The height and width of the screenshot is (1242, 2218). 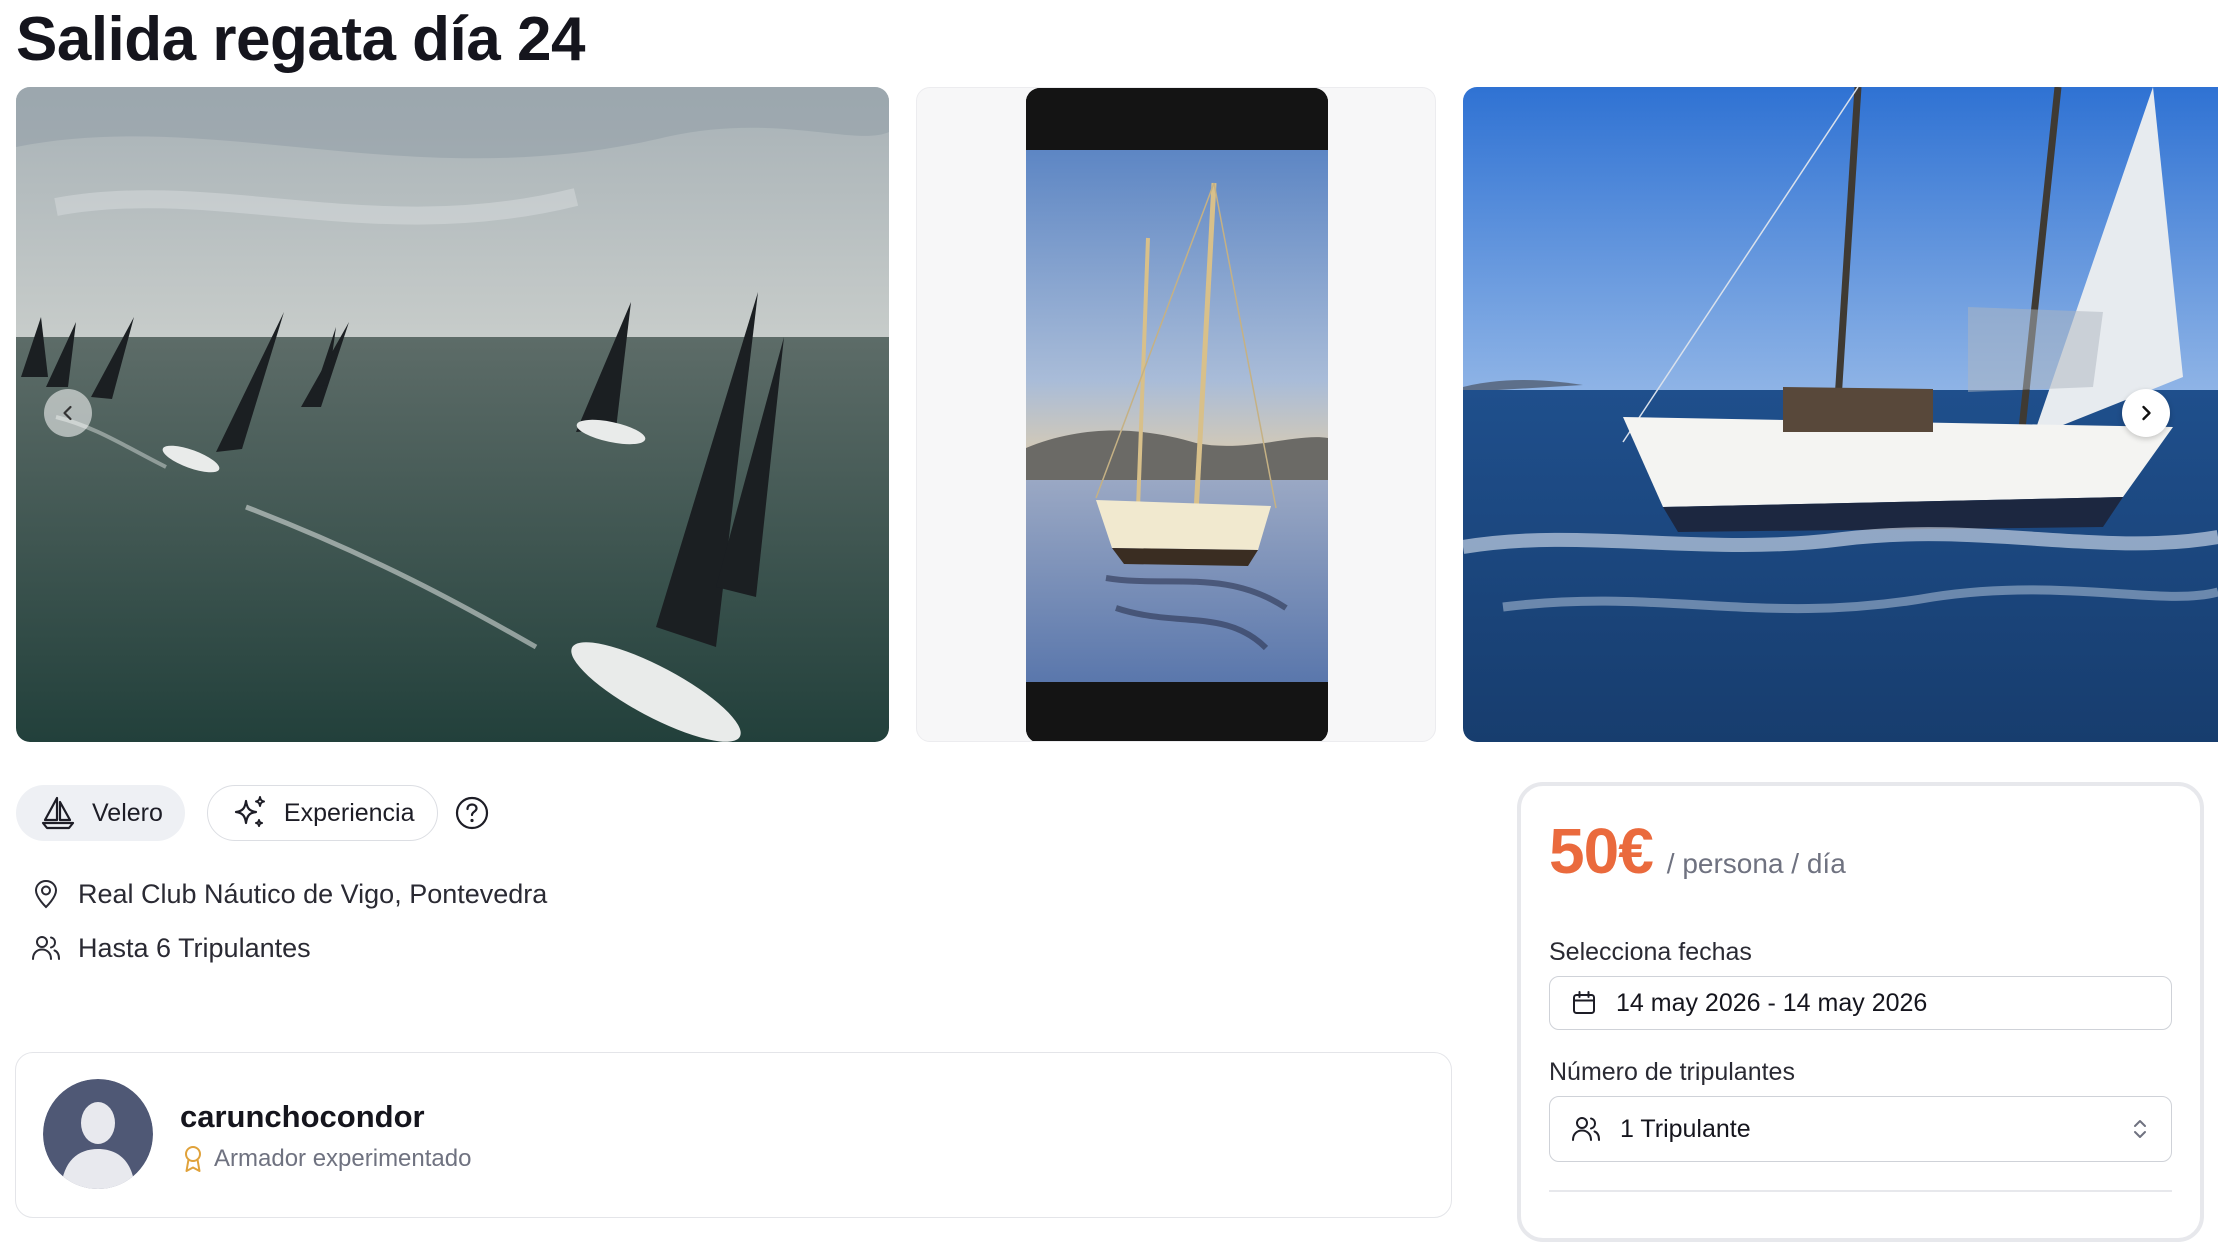 What do you see at coordinates (1601, 851) in the screenshot?
I see `price-value: 50€` at bounding box center [1601, 851].